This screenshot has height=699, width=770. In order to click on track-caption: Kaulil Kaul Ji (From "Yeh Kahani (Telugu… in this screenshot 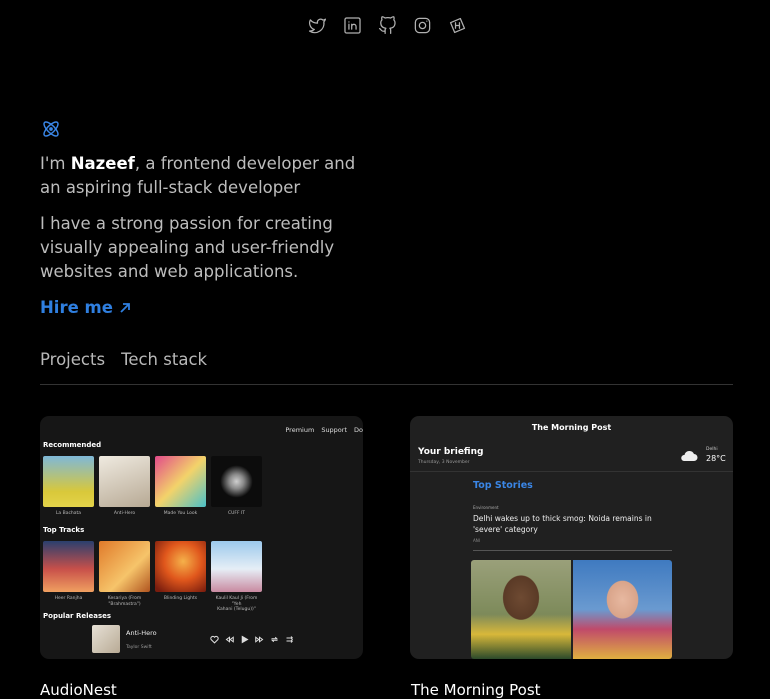, I will do `click(236, 604)`.